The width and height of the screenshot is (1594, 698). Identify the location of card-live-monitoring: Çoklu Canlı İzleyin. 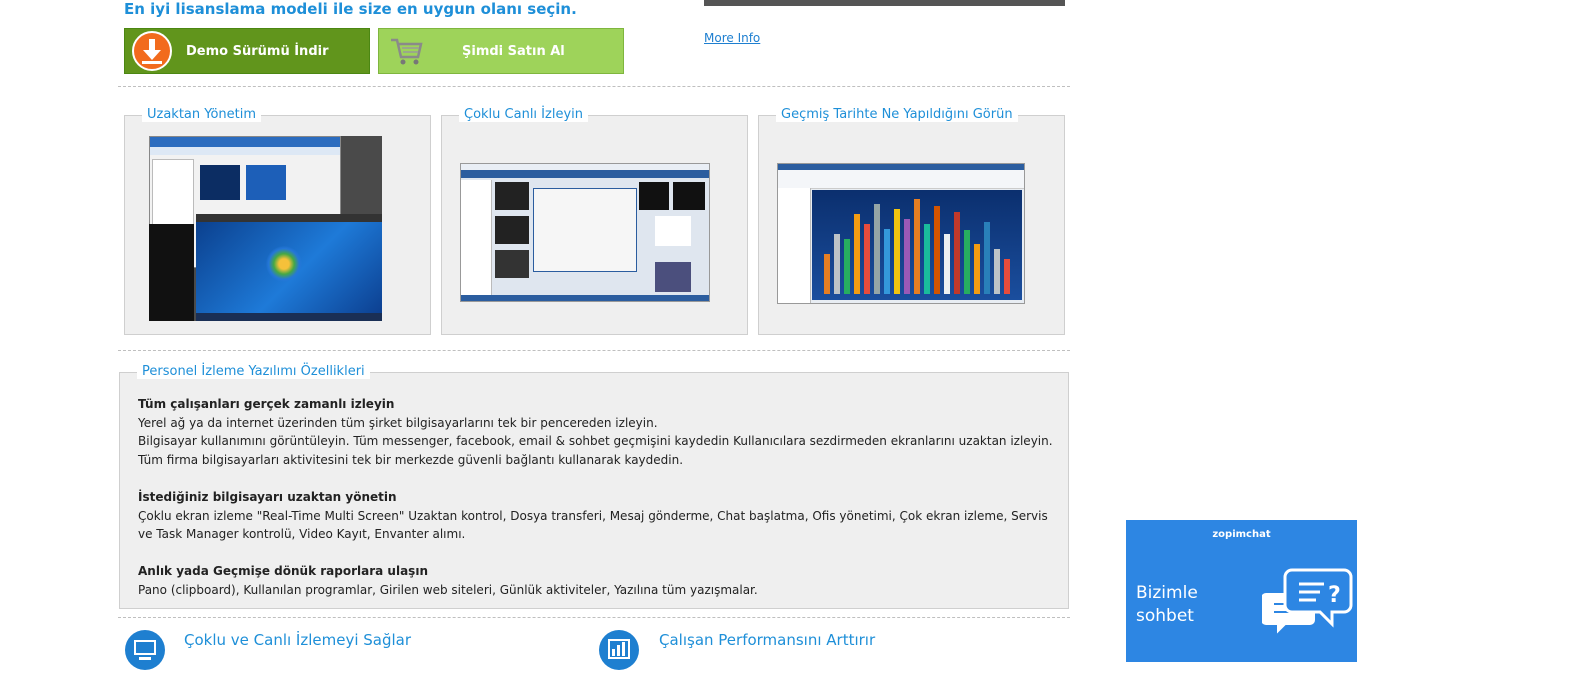
(594, 221).